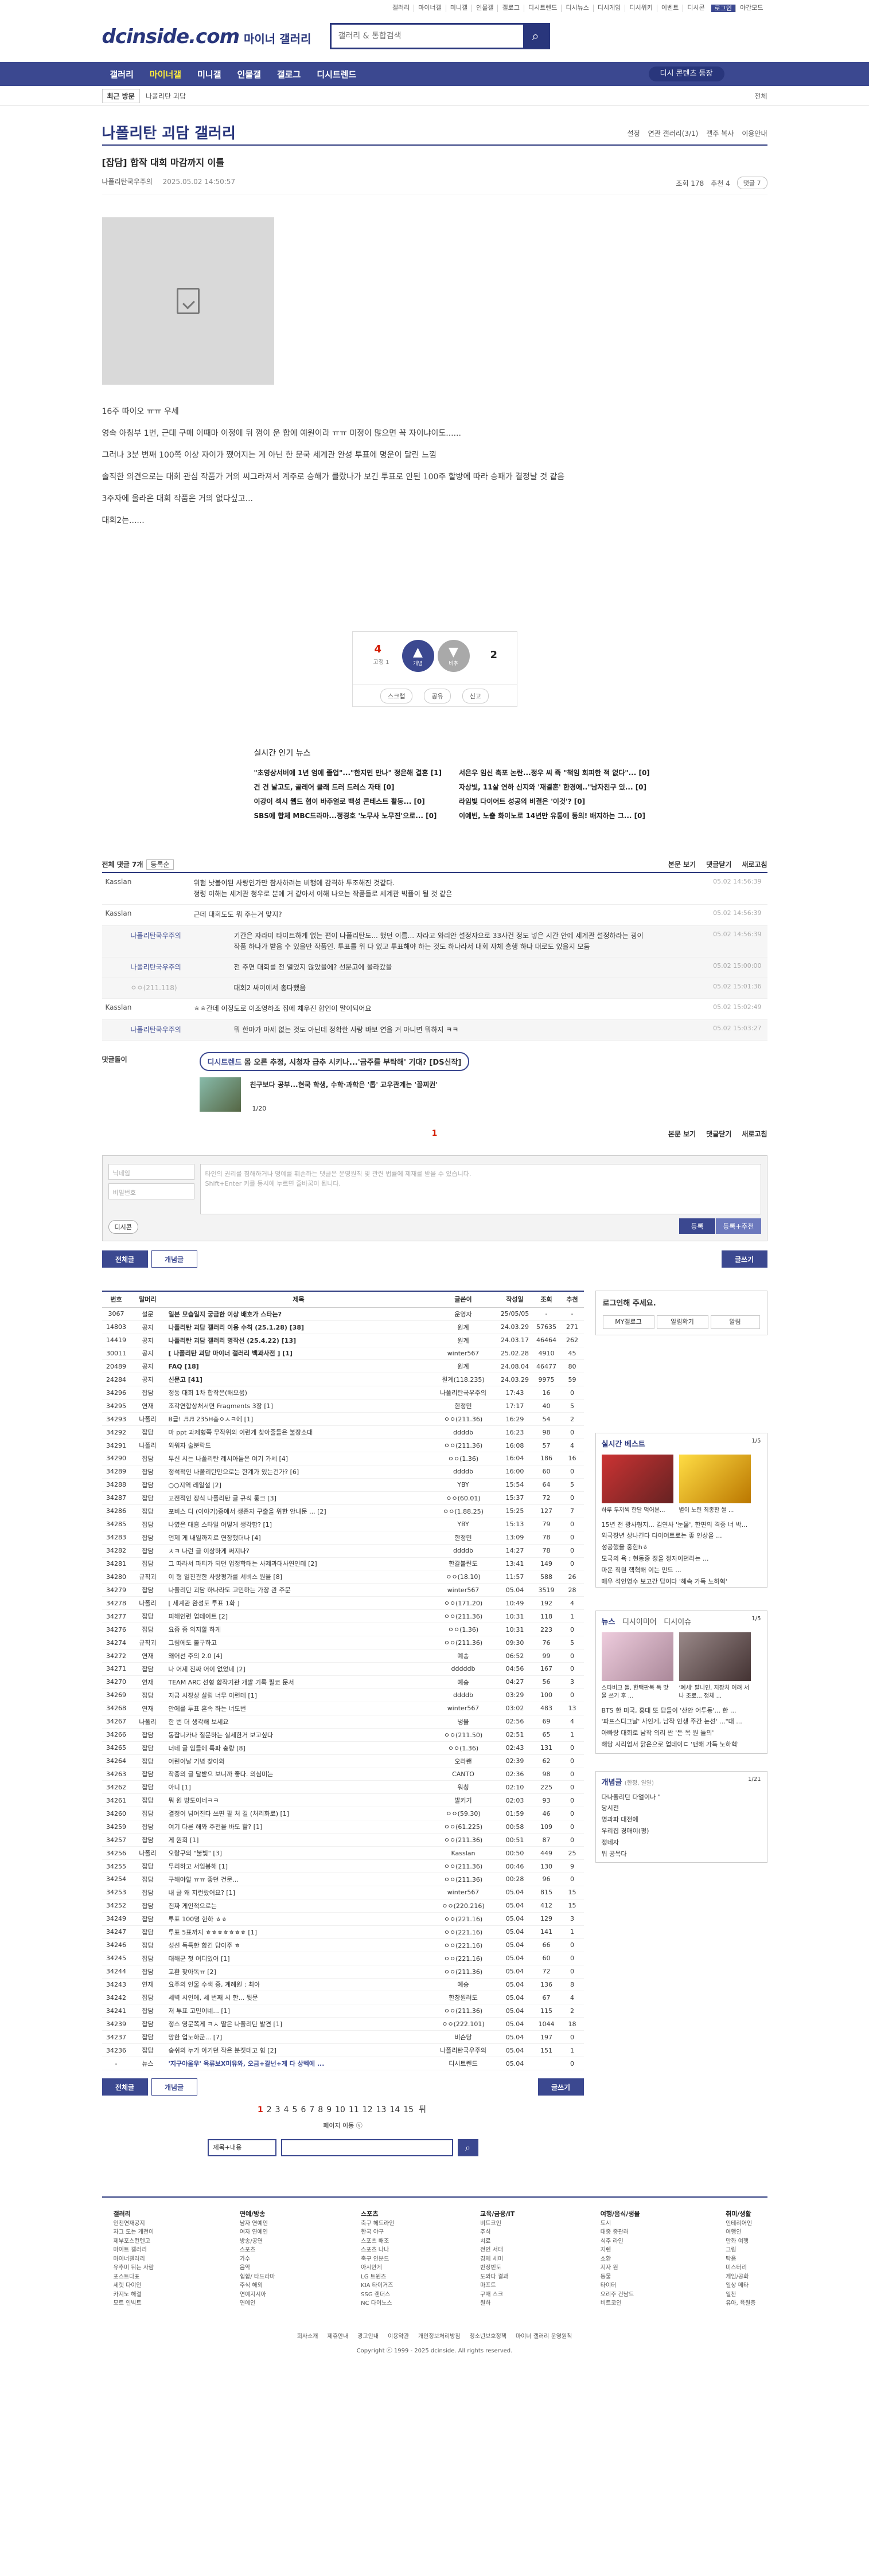 This screenshot has height=2576, width=869. Describe the element at coordinates (429, 8) in the screenshot. I see `util-link-1: 마이너갤` at that location.